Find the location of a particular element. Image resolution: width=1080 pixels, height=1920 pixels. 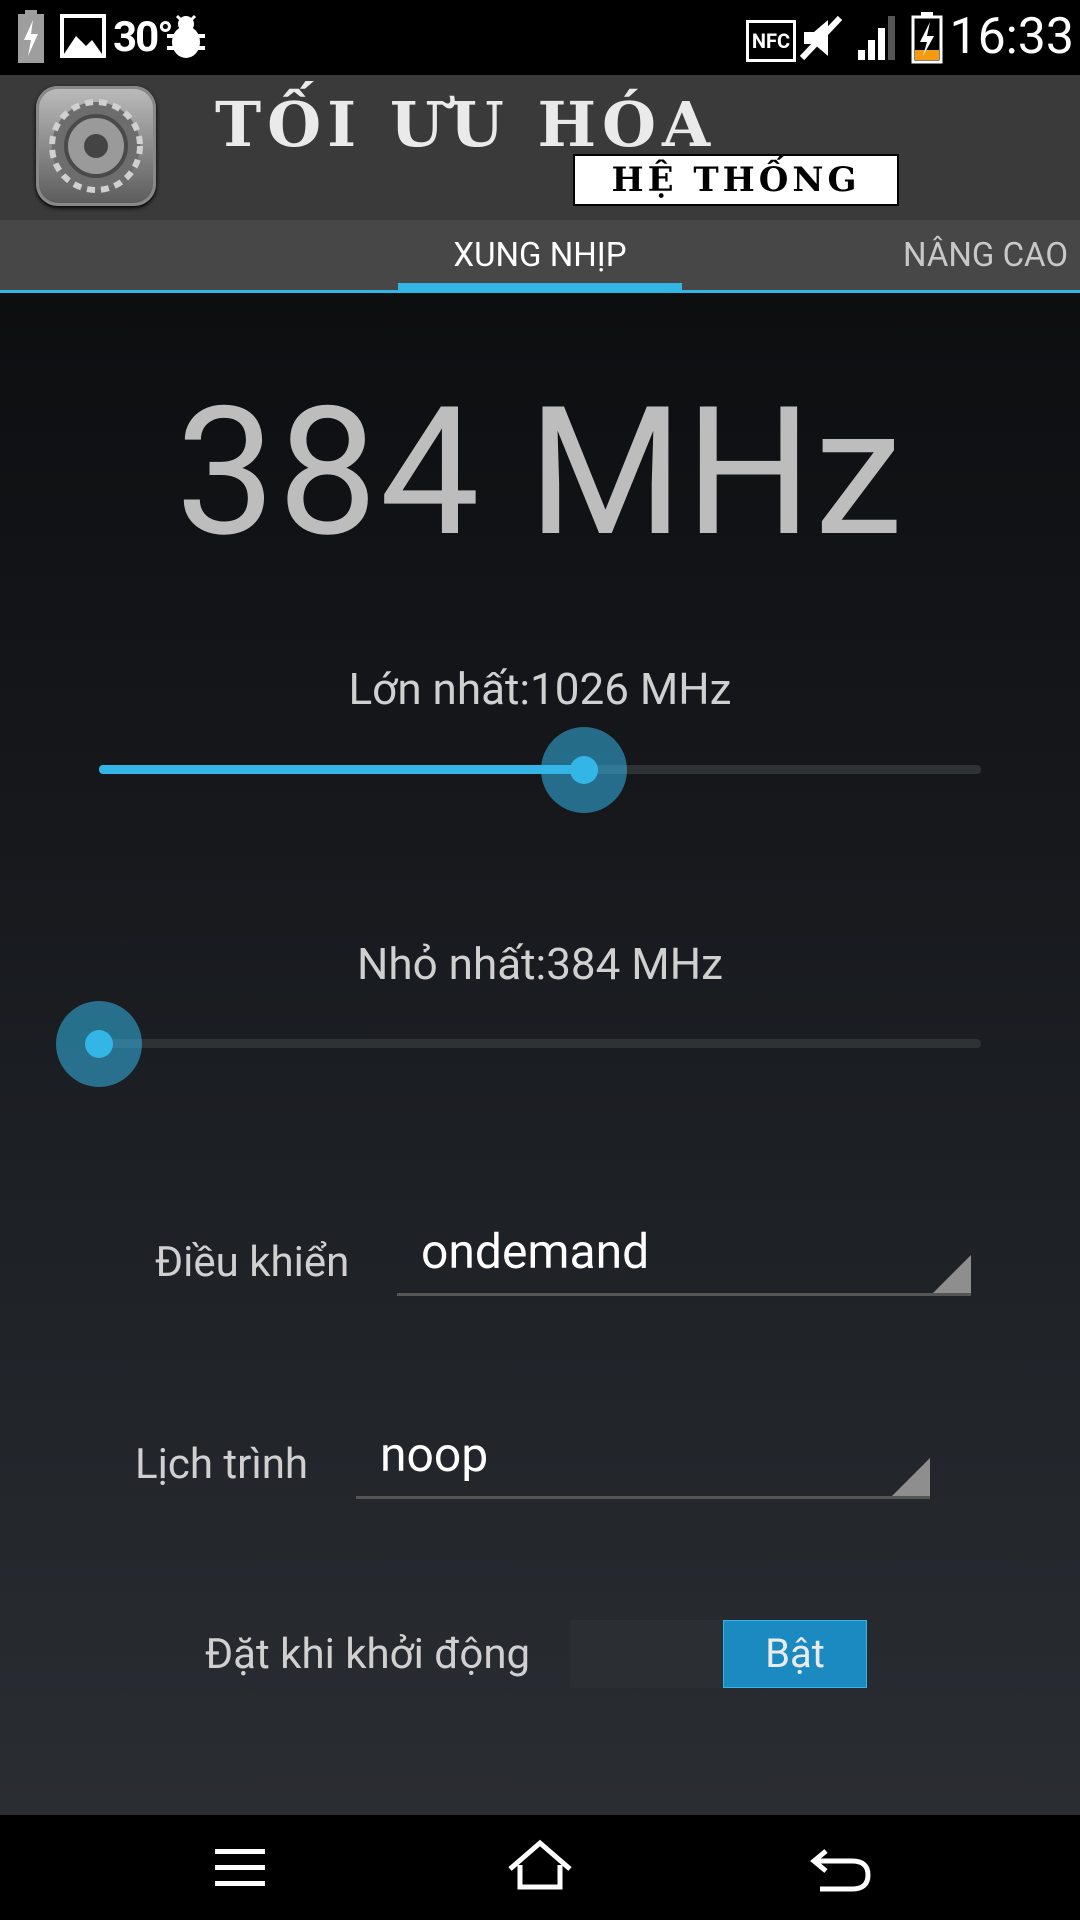

max-slider-thumb-dot is located at coordinates (584, 770).